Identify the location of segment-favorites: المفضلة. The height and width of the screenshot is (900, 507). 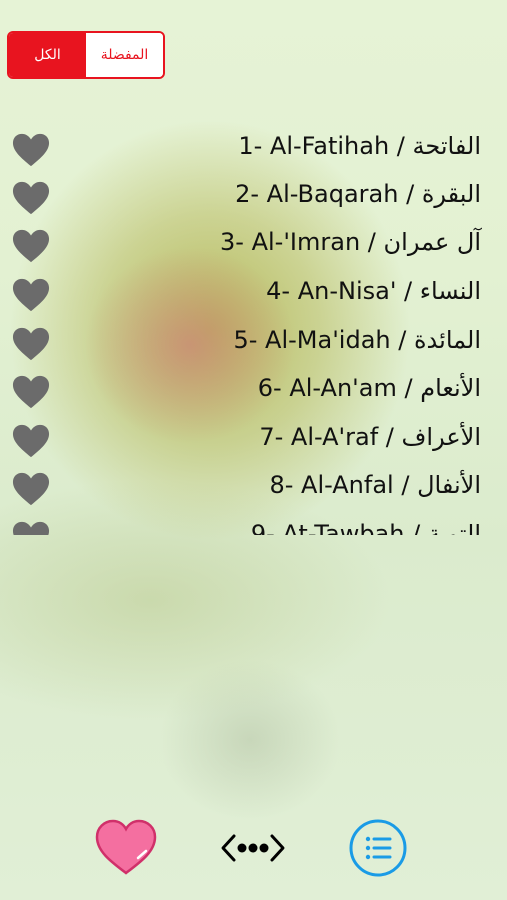
(124, 55).